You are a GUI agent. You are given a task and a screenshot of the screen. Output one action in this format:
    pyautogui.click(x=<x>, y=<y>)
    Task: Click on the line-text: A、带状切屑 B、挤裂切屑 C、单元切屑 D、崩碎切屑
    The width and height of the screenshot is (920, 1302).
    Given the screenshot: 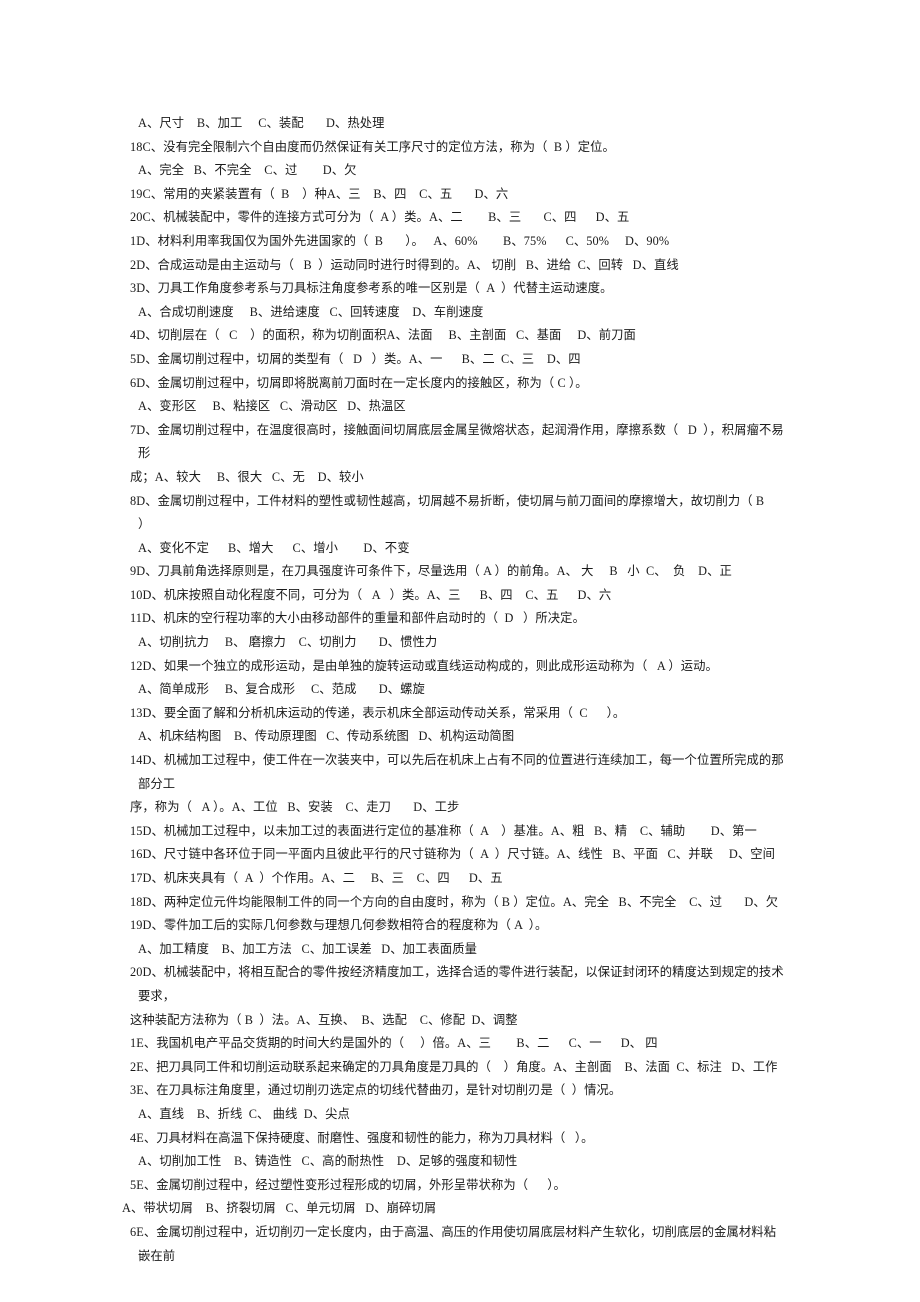 What is the action you would take?
    pyautogui.click(x=279, y=1208)
    